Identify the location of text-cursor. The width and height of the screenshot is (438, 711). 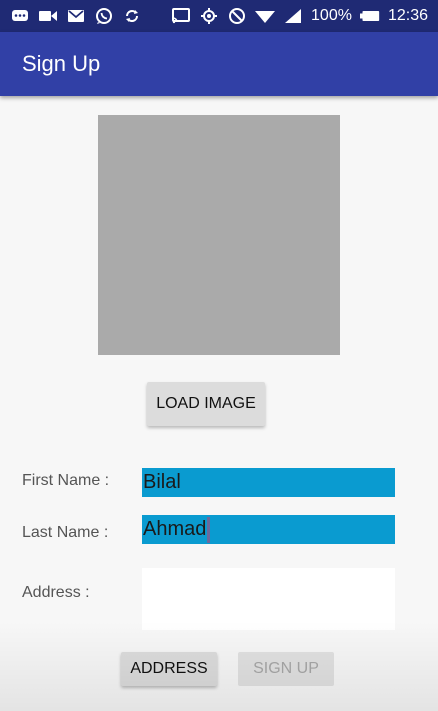
(209, 529).